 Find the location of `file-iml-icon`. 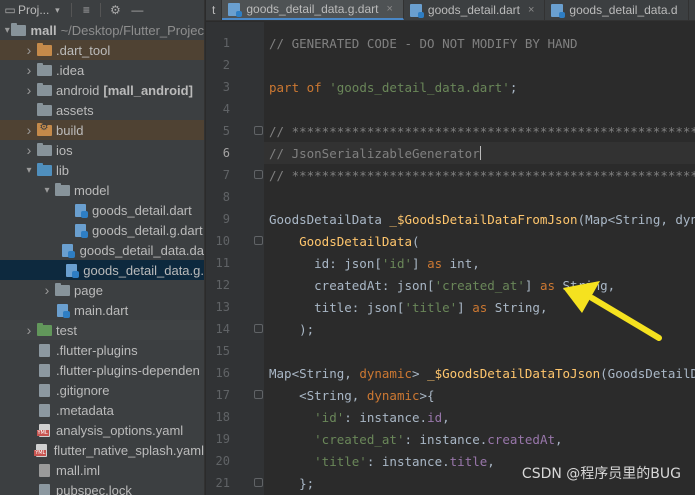

file-iml-icon is located at coordinates (44, 470).